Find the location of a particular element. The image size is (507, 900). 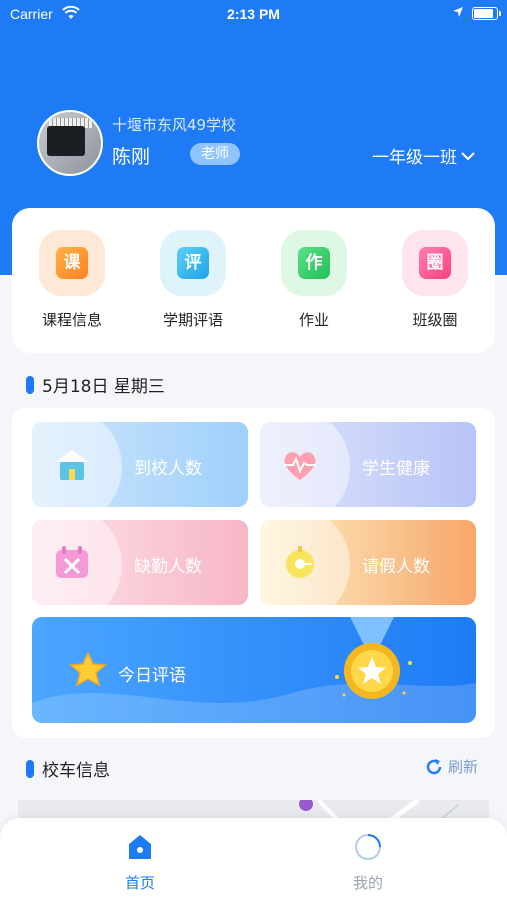

quick-action-label: 班级圈 is located at coordinates (435, 320).